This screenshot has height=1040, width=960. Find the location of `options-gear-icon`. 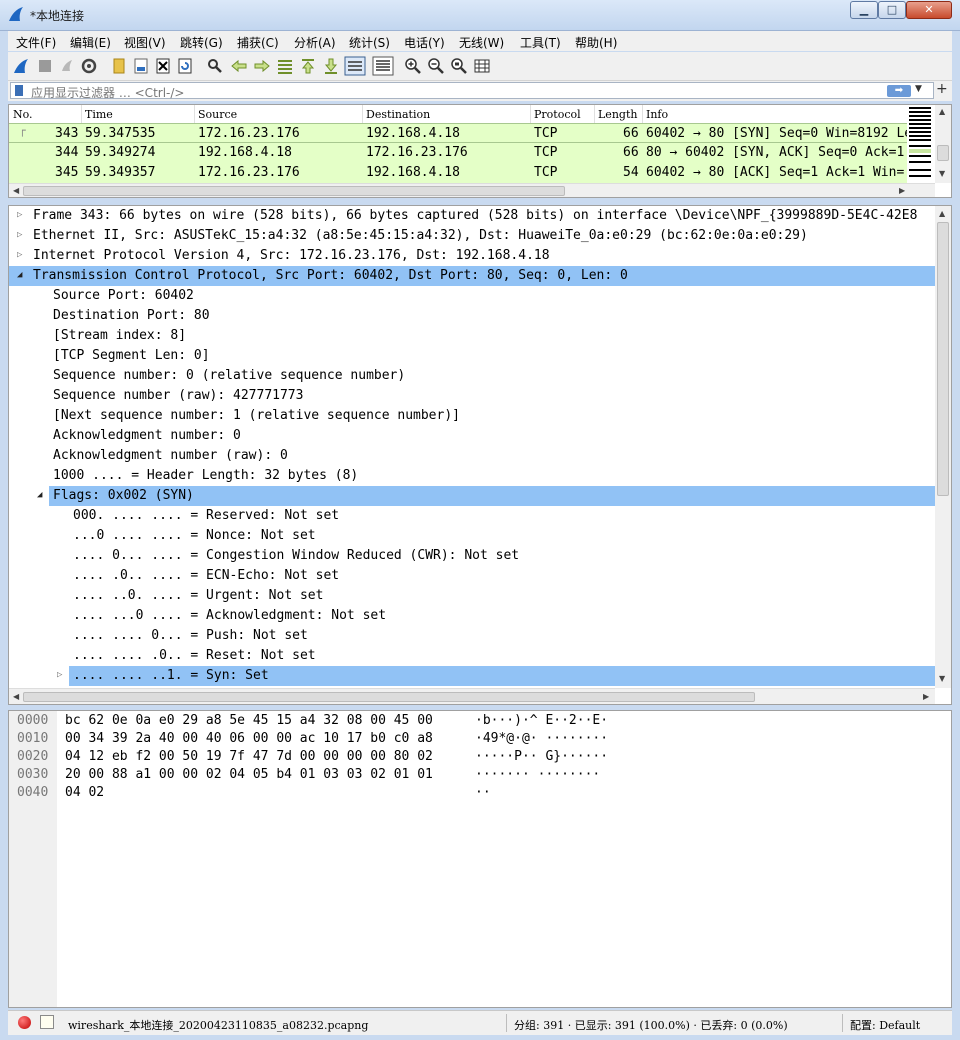

options-gear-icon is located at coordinates (89, 66).